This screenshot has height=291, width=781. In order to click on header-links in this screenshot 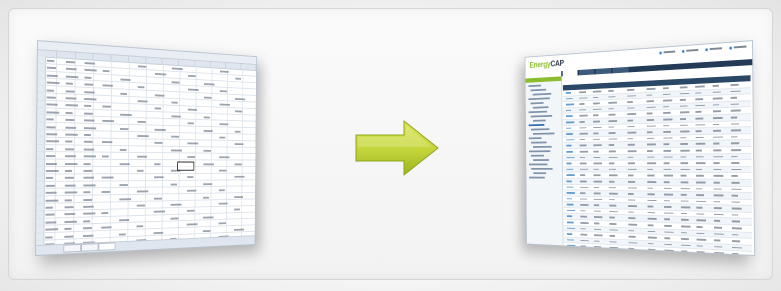, I will do `click(703, 50)`.